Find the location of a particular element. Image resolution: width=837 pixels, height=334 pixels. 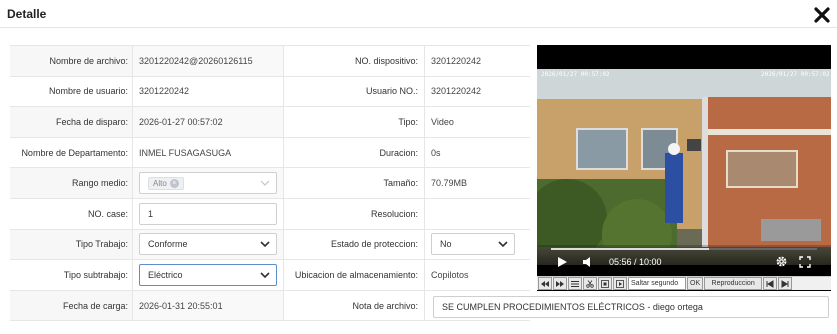

close-icon is located at coordinates (822, 15).